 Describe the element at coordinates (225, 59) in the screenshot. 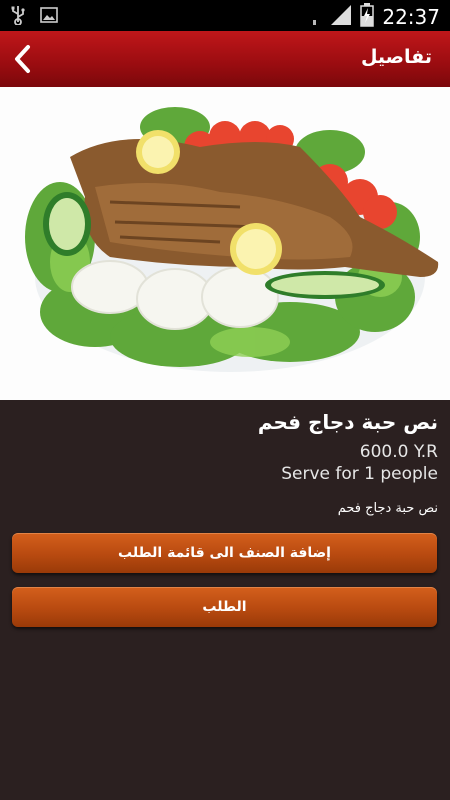

I see `app-bar: تفاصيل` at that location.